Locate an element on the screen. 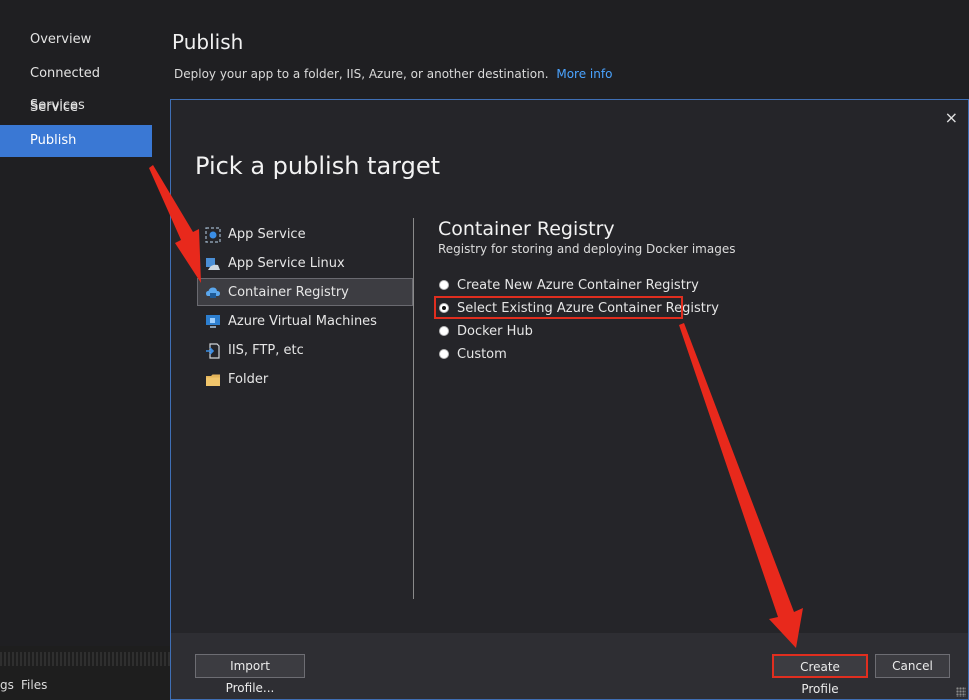  option-label: Create New Azure Container Registry is located at coordinates (578, 285).